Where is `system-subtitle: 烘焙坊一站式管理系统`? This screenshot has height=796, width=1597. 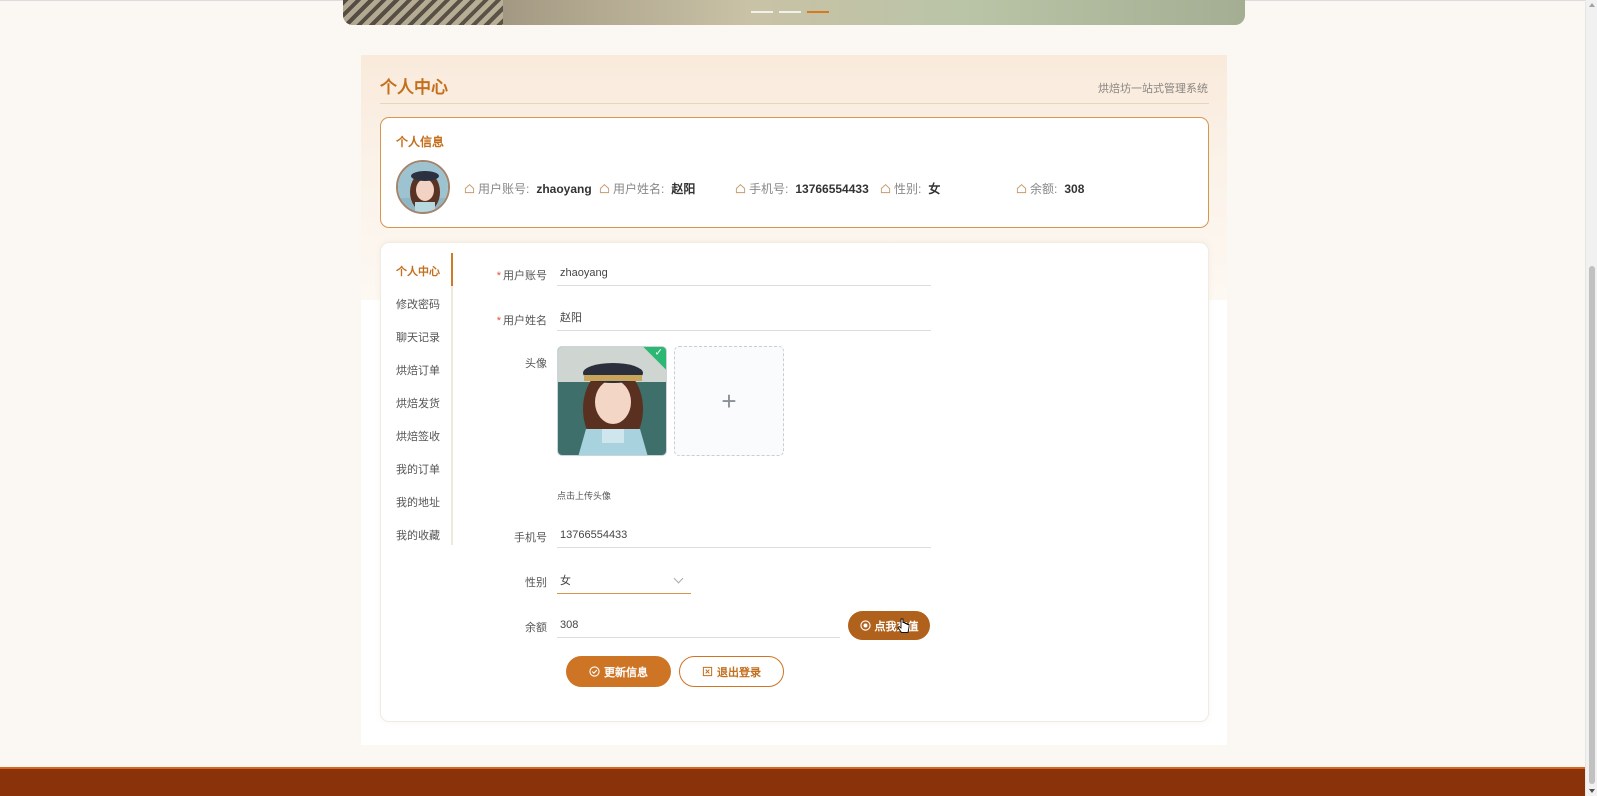
system-subtitle: 烘焙坊一站式管理系统 is located at coordinates (1153, 89).